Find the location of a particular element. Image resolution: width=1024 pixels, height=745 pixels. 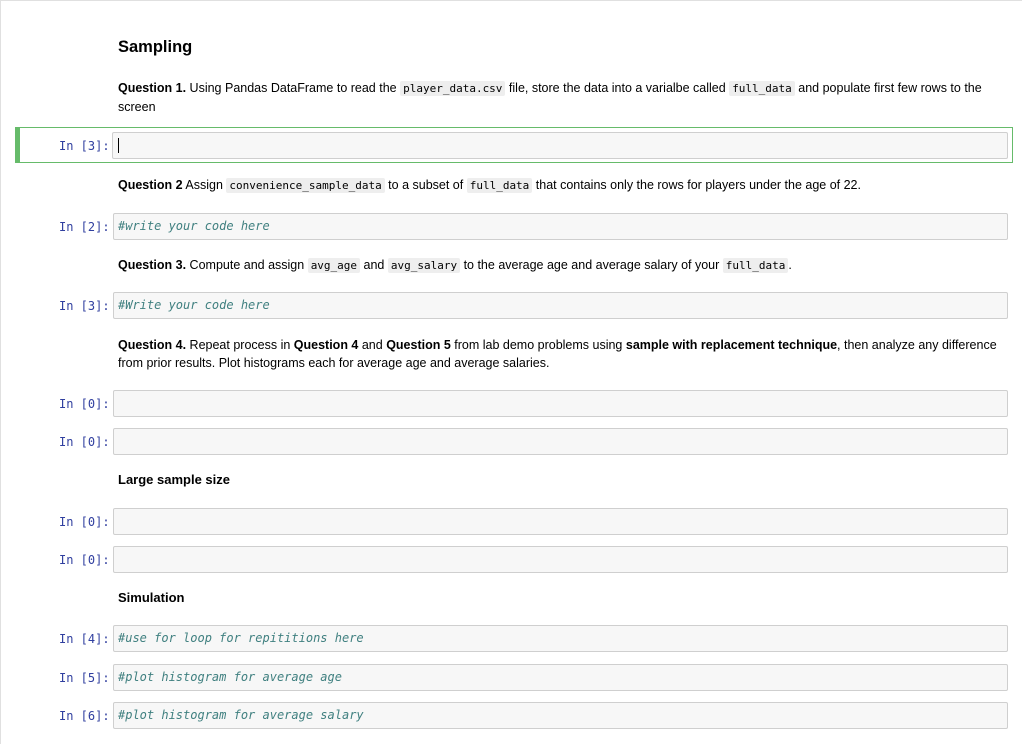

question-5-ref: Question 5 is located at coordinates (418, 345).